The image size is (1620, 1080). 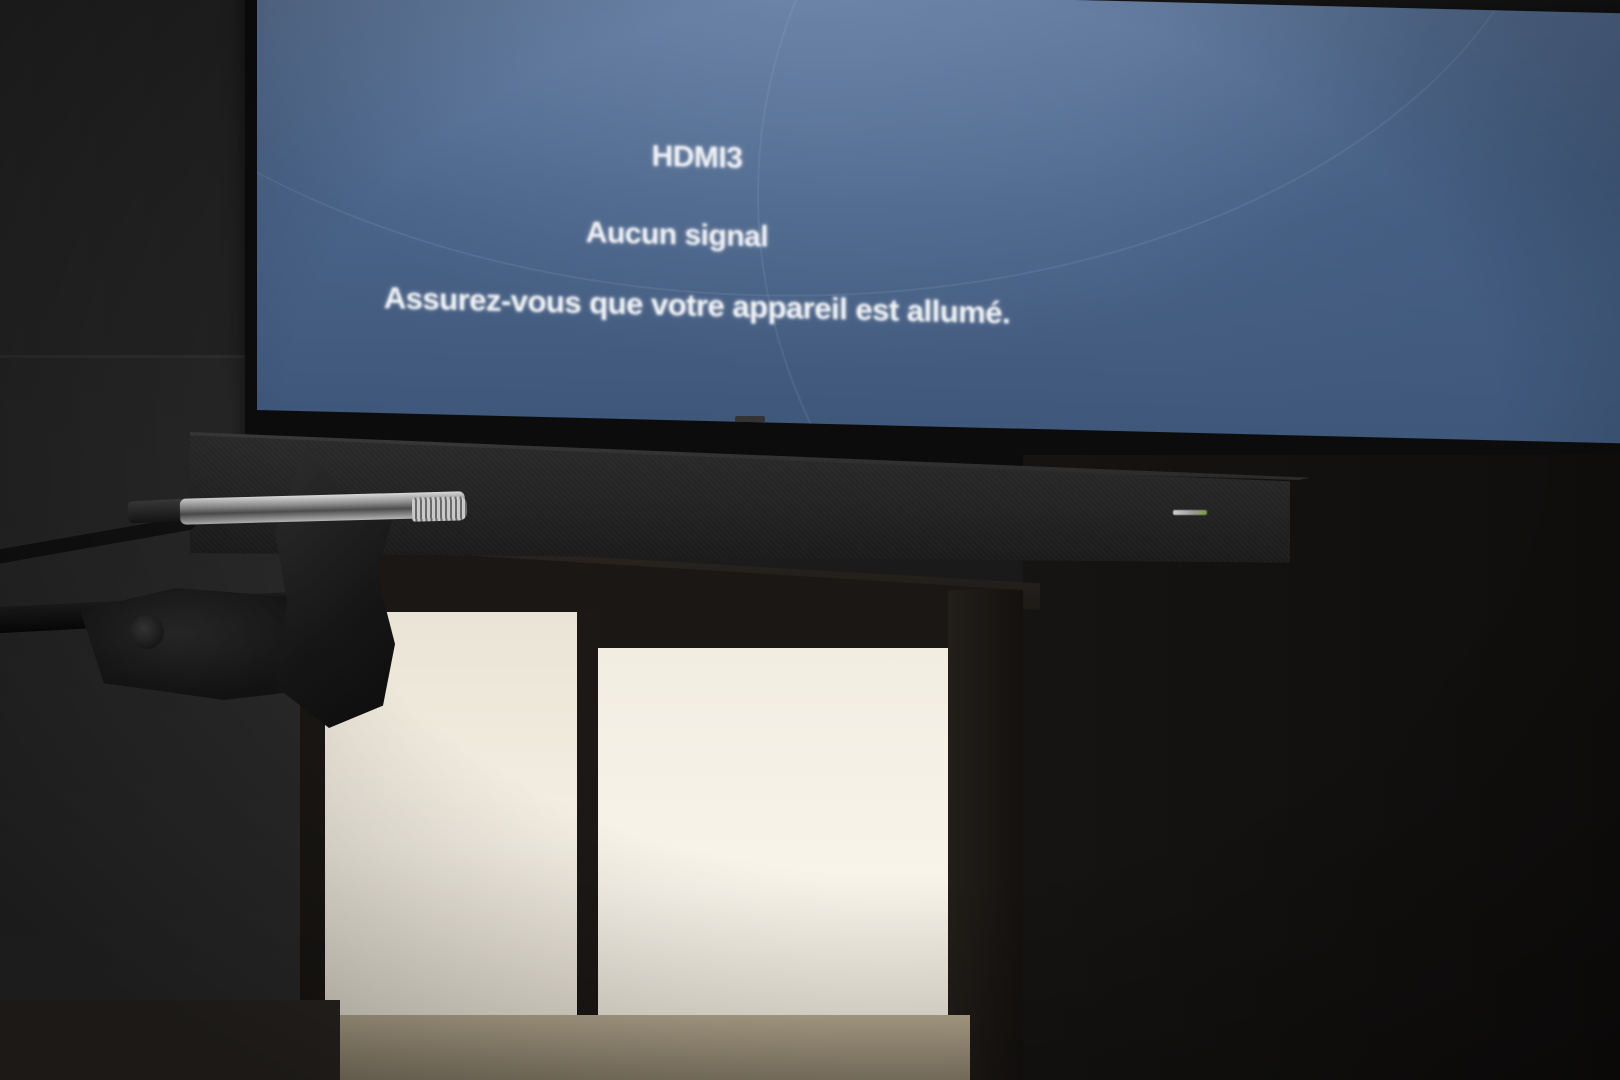 What do you see at coordinates (750, 419) in the screenshot?
I see `tv-logo` at bounding box center [750, 419].